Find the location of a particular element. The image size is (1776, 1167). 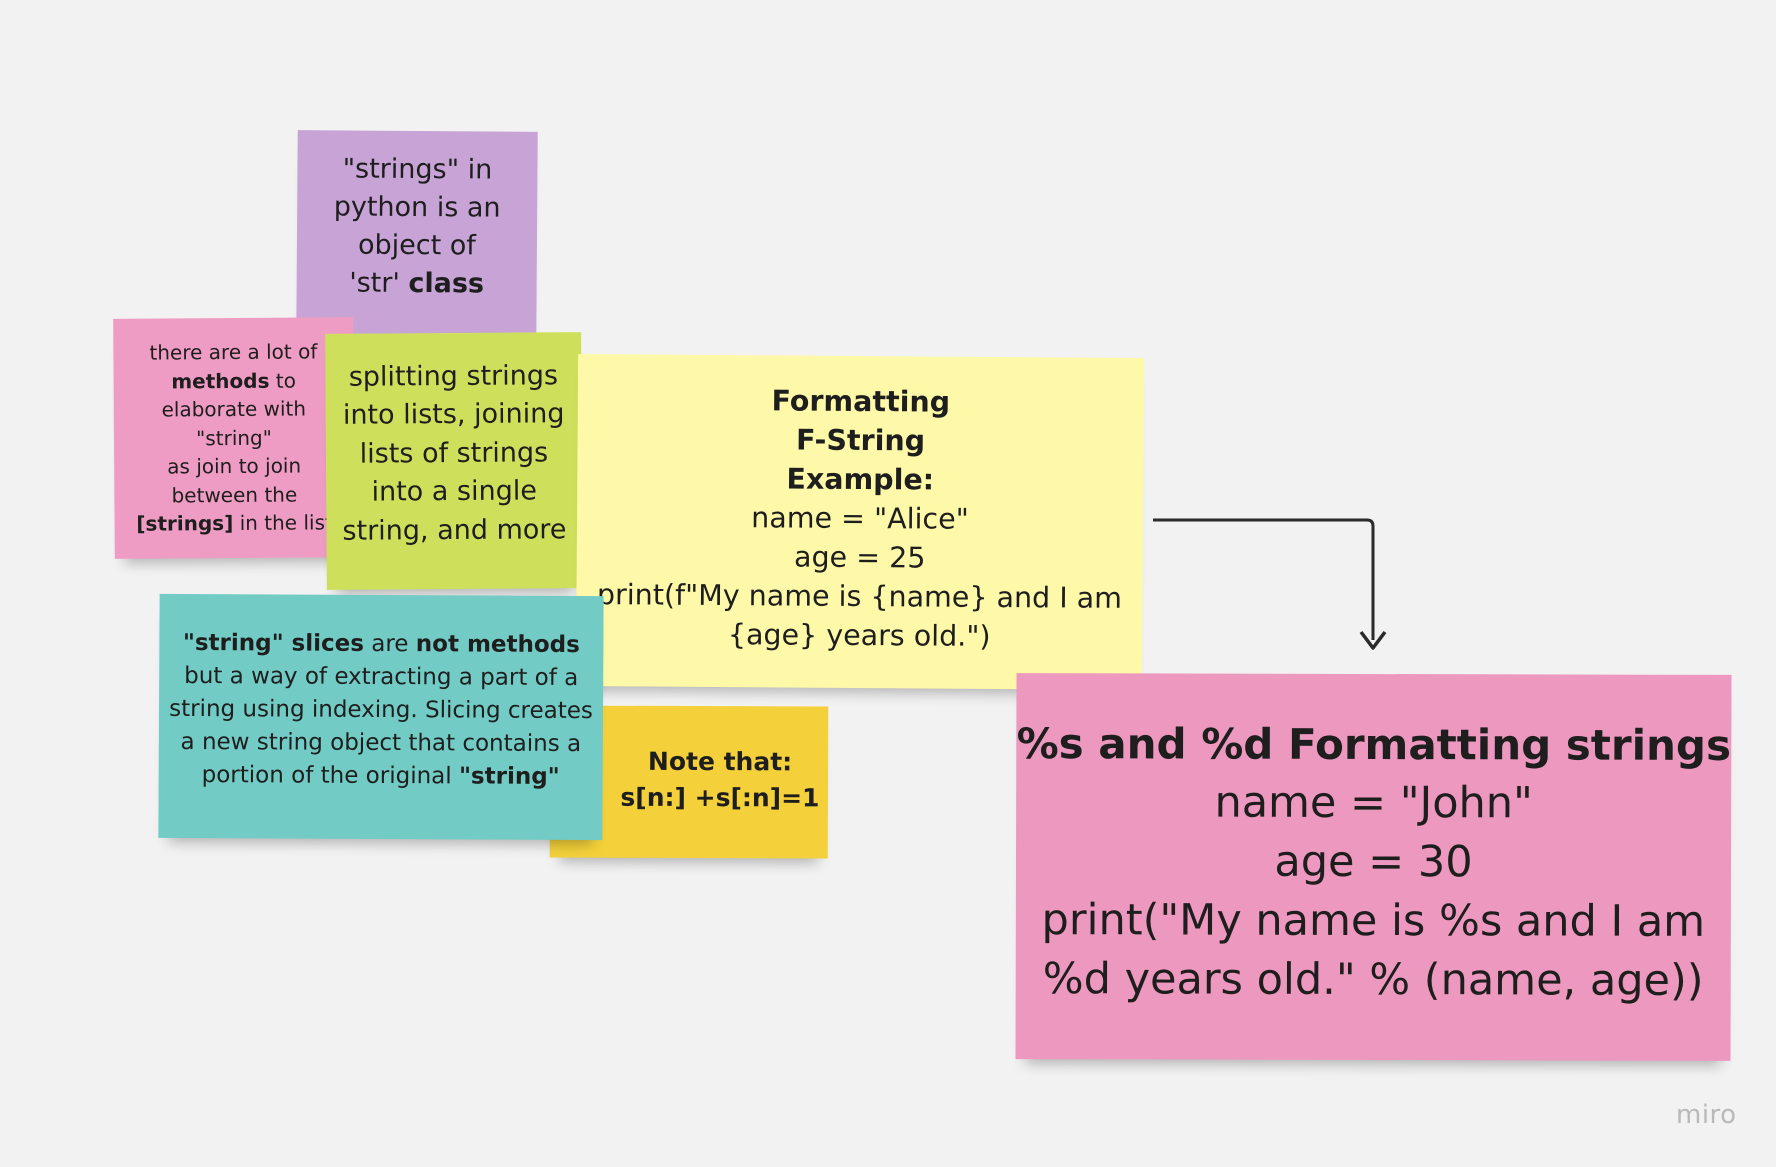

note-line: object of is located at coordinates (416, 245).